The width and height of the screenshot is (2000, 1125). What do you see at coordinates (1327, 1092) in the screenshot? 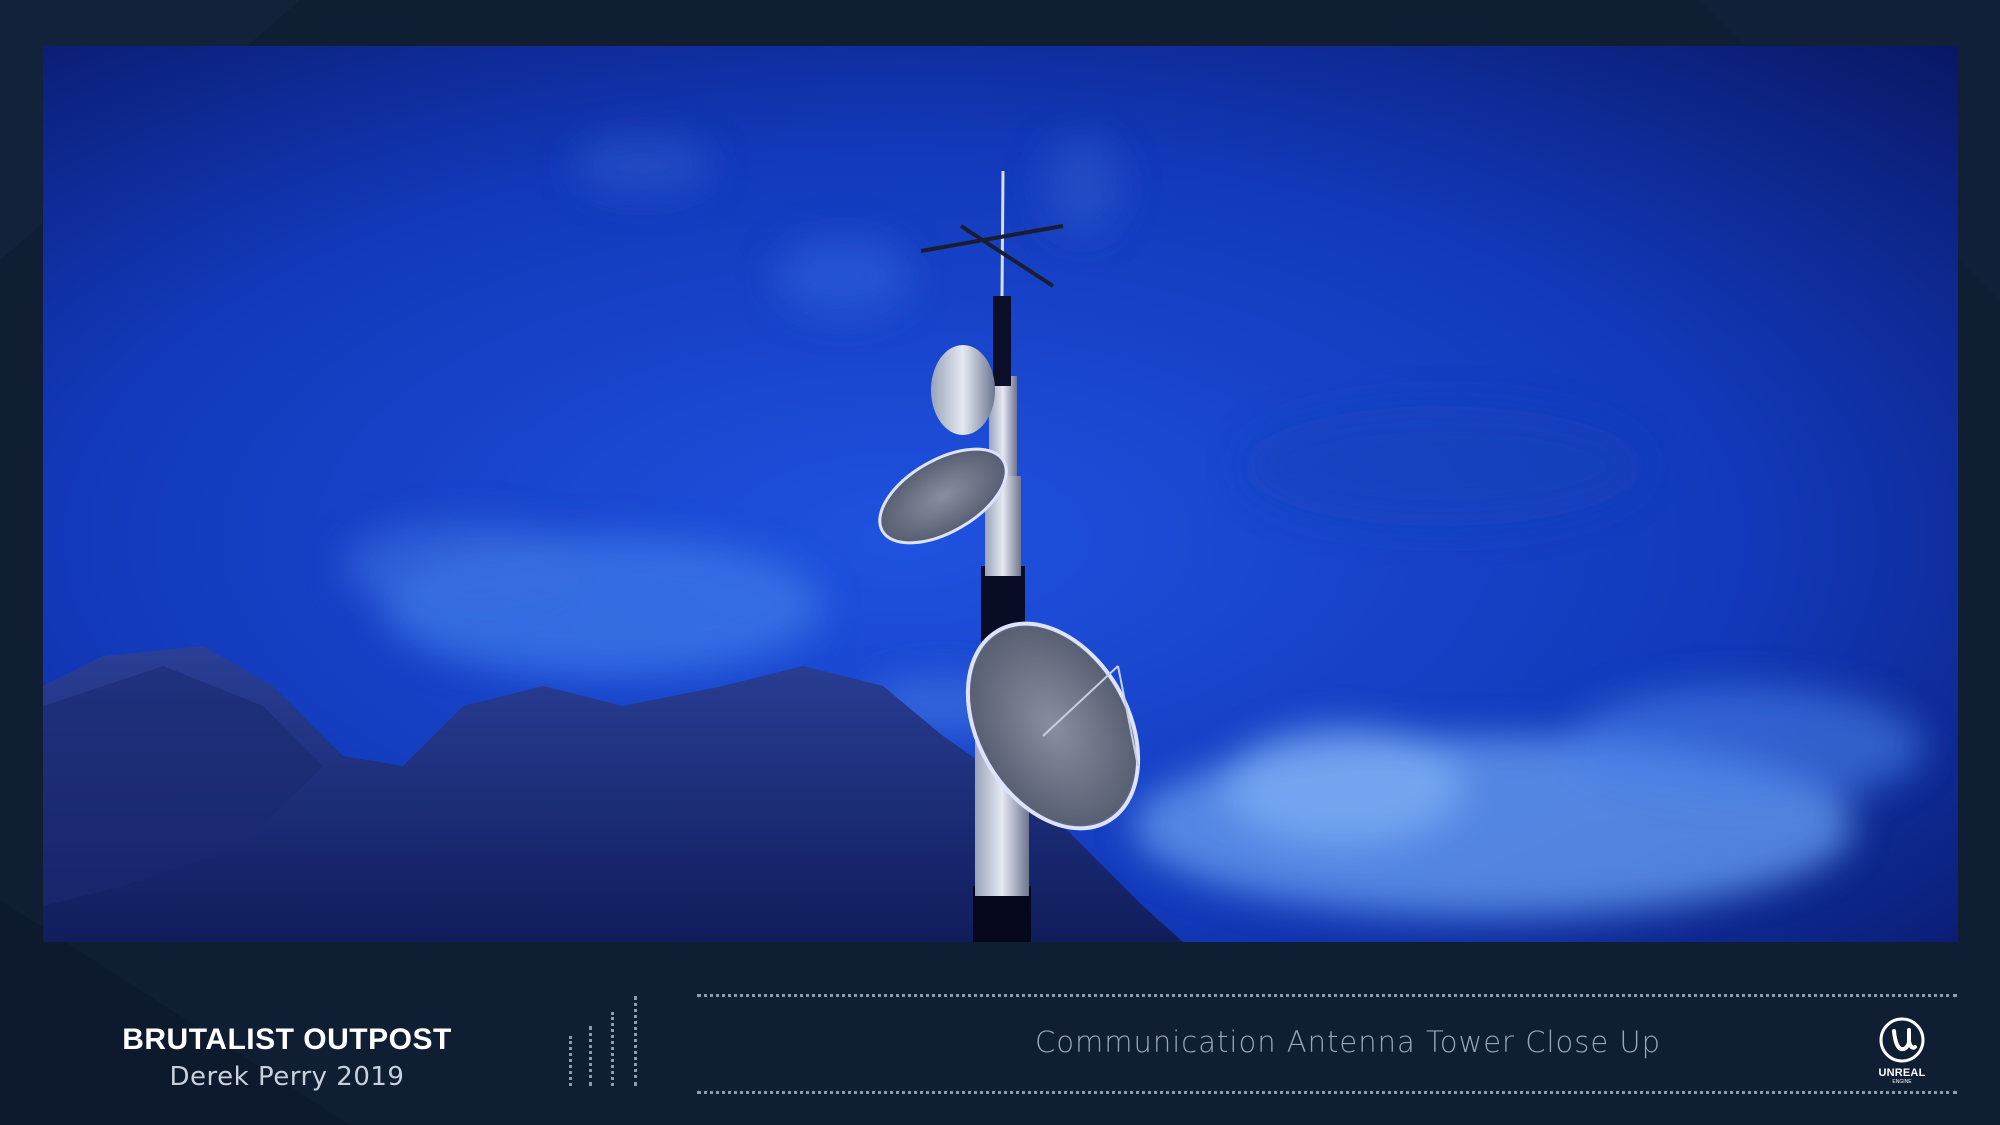
I see `caption-rule-bottom` at bounding box center [1327, 1092].